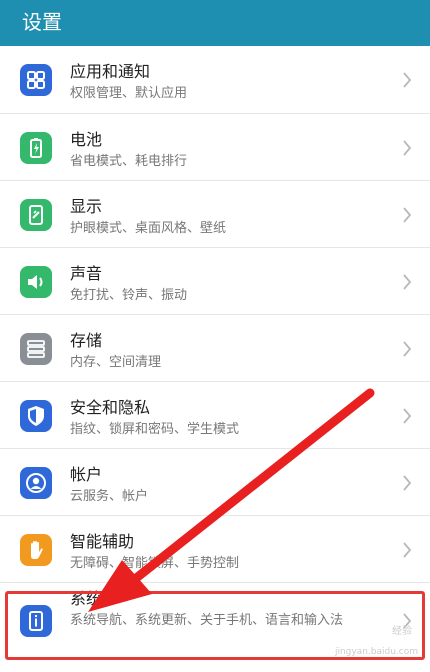 This screenshot has width=430, height=672. What do you see at coordinates (155, 429) in the screenshot?
I see `item-subtitle: 指纹、锁屏和密码、学生模式` at bounding box center [155, 429].